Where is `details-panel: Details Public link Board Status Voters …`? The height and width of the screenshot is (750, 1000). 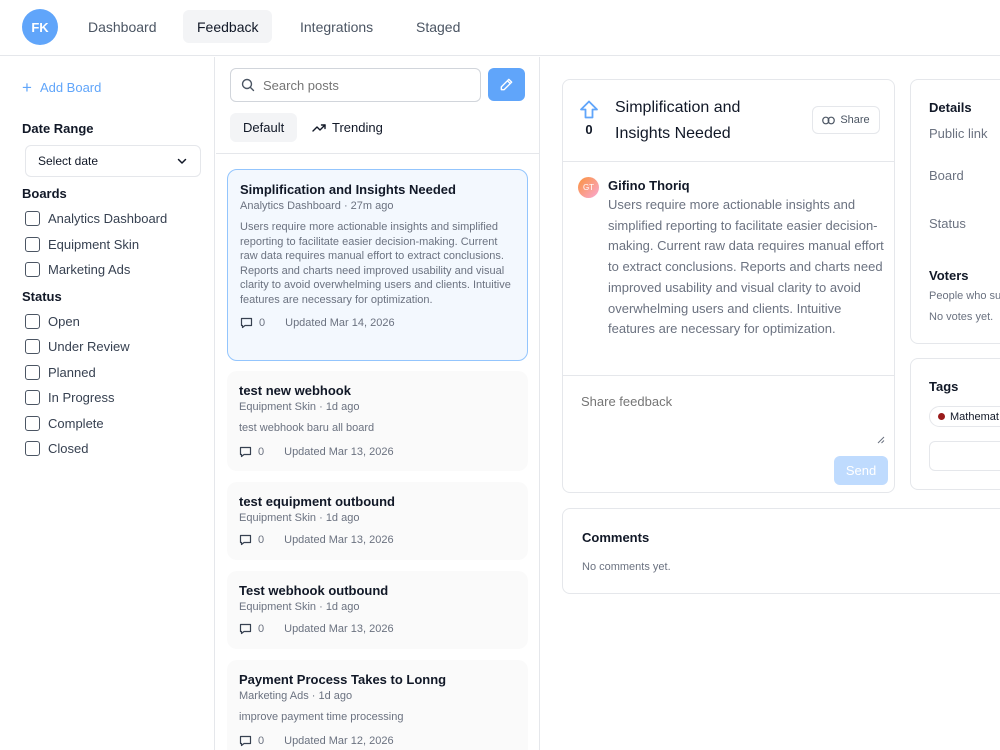 details-panel: Details Public link Board Status Voters … is located at coordinates (955, 211).